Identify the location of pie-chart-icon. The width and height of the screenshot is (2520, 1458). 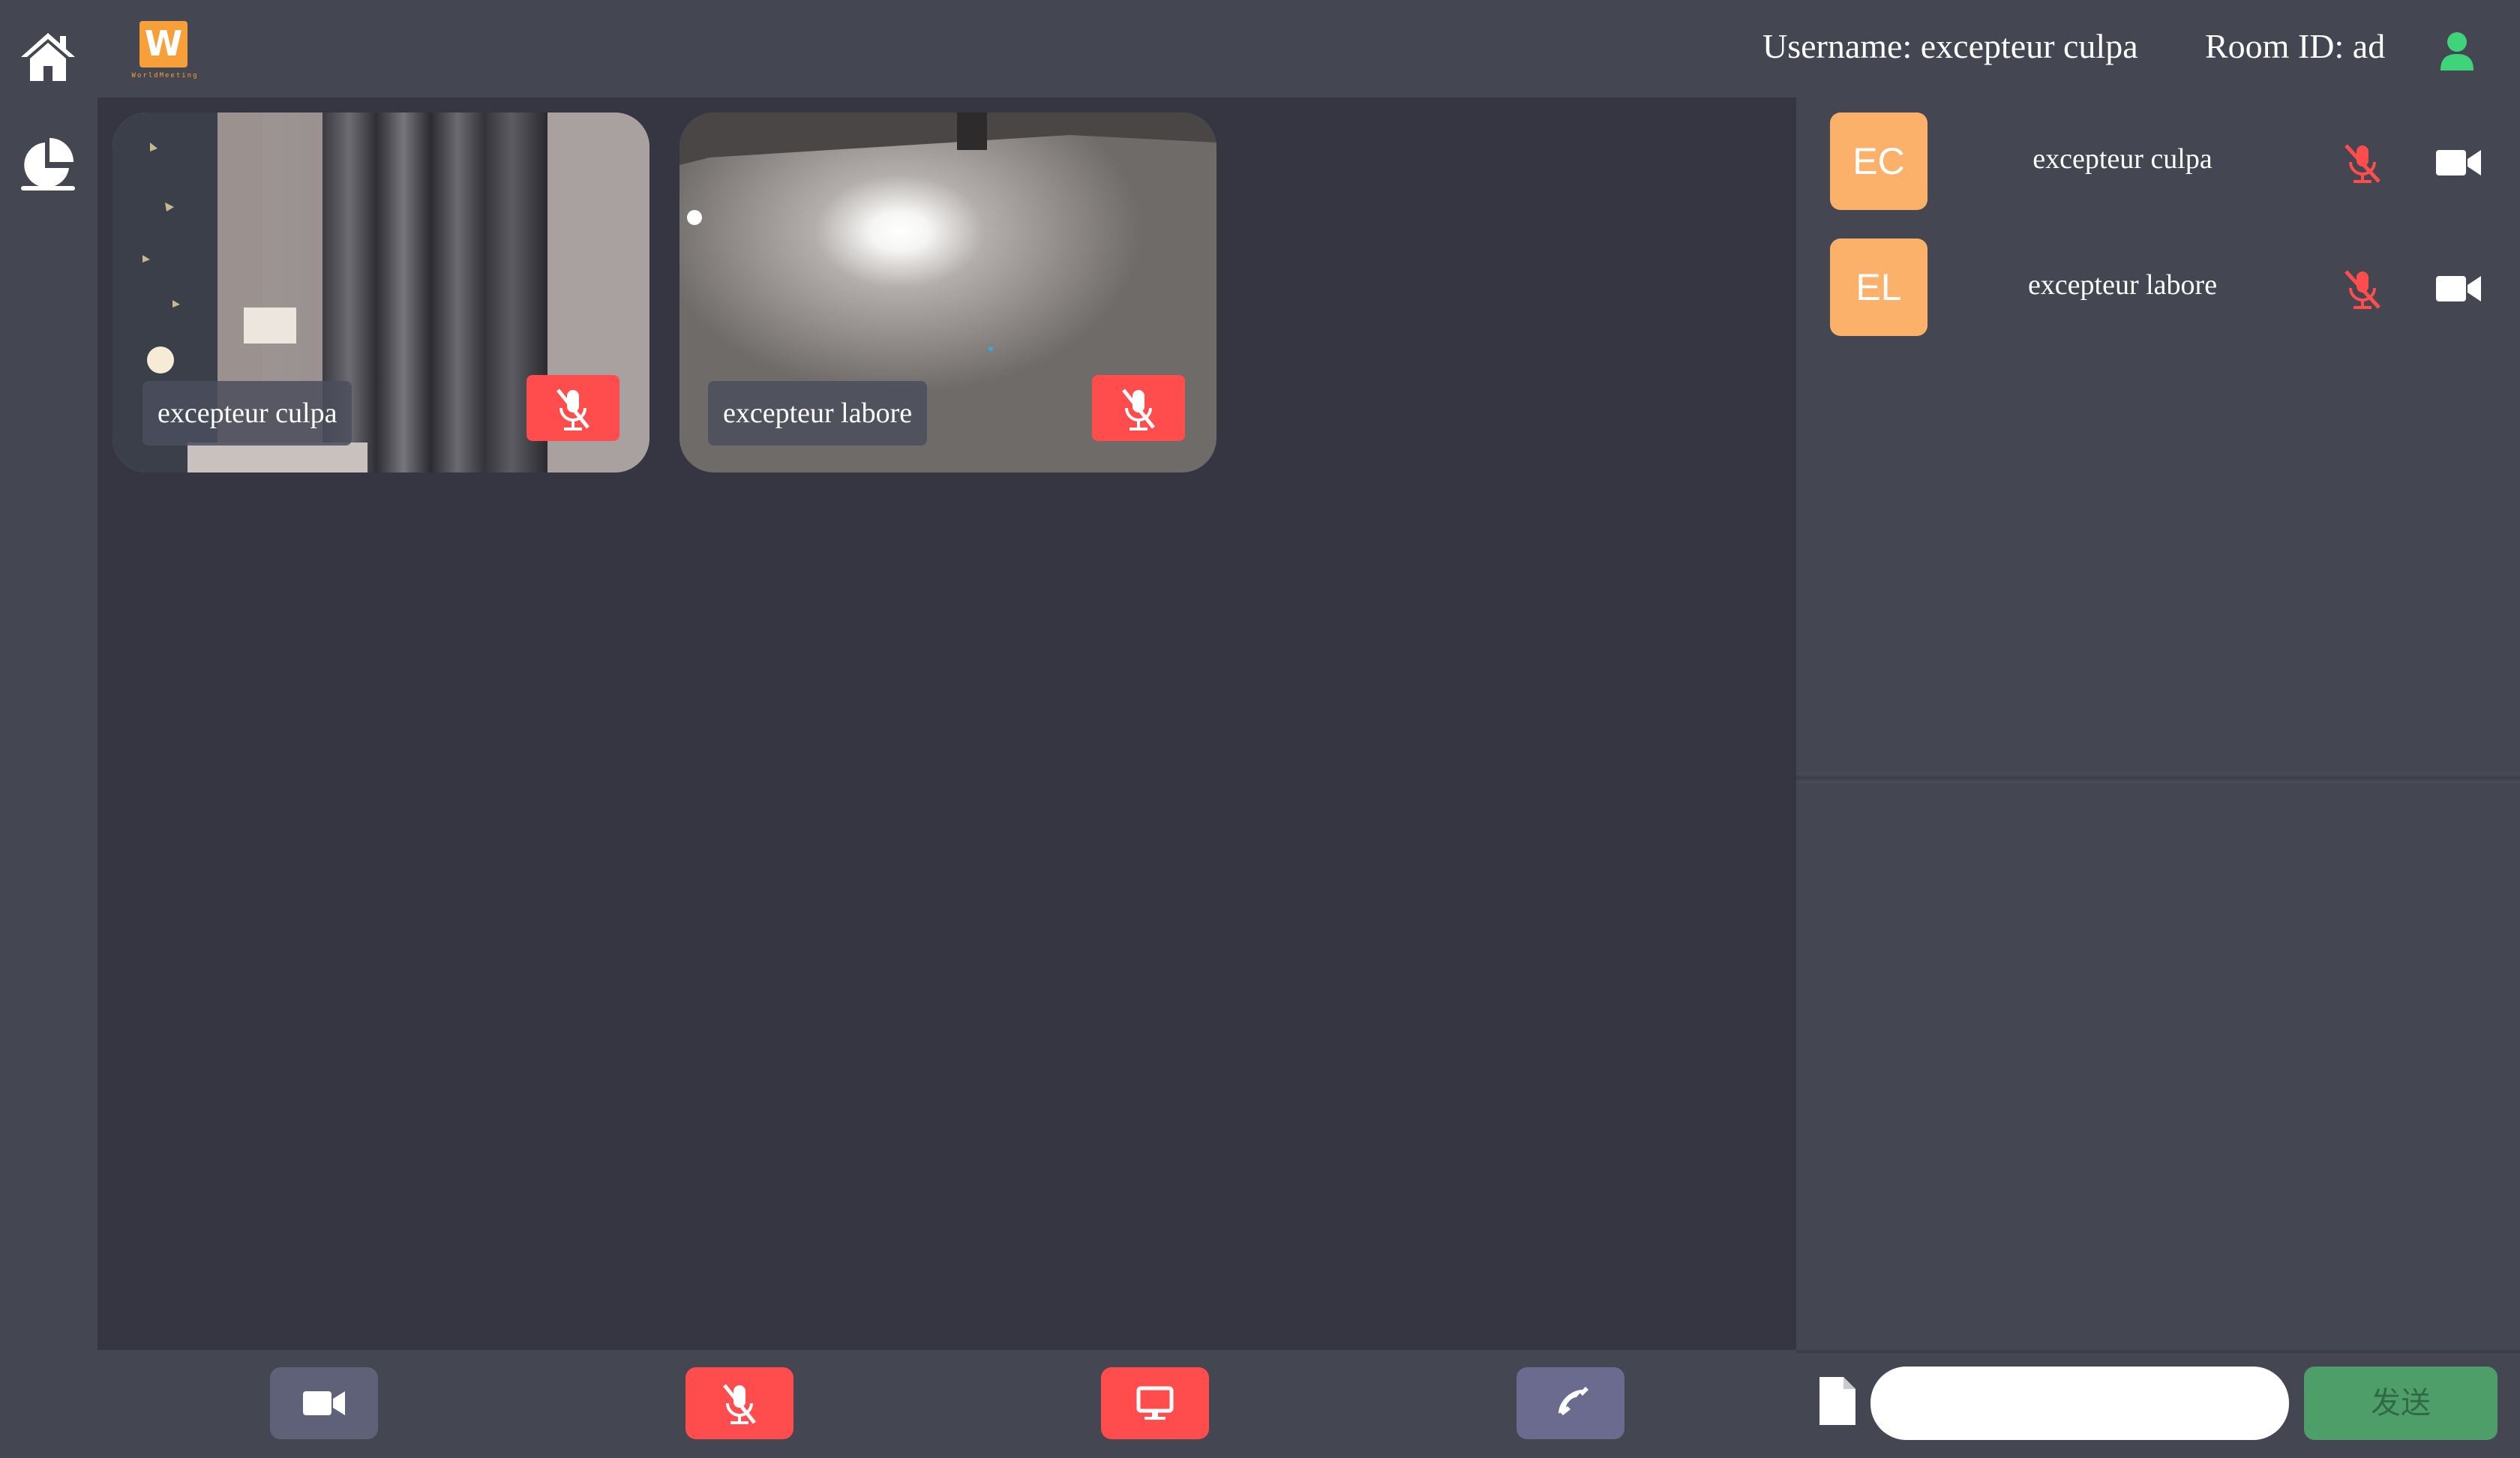
(48, 165).